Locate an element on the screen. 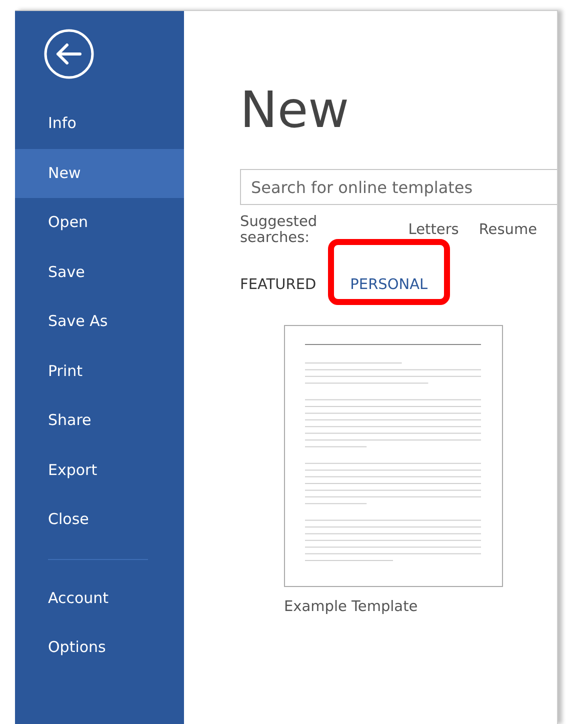  suggested-searches-label: Suggested searches: is located at coordinates (279, 230).